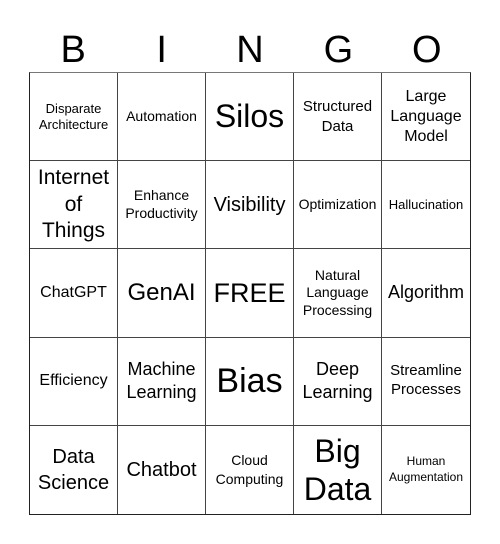  I want to click on cell-text: Machine Learning, so click(161, 380).